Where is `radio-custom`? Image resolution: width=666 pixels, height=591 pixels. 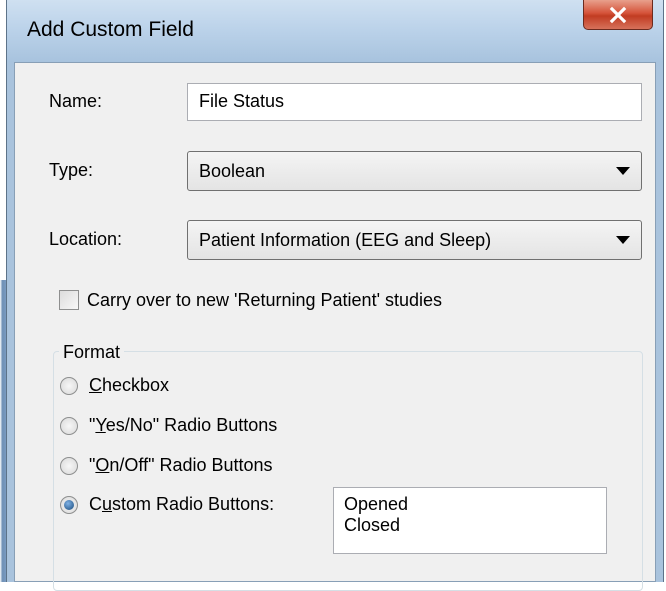 radio-custom is located at coordinates (69, 505).